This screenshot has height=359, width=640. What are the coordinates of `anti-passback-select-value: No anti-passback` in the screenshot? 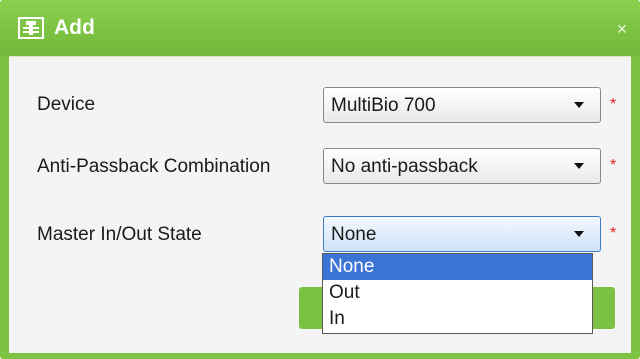 It's located at (404, 166).